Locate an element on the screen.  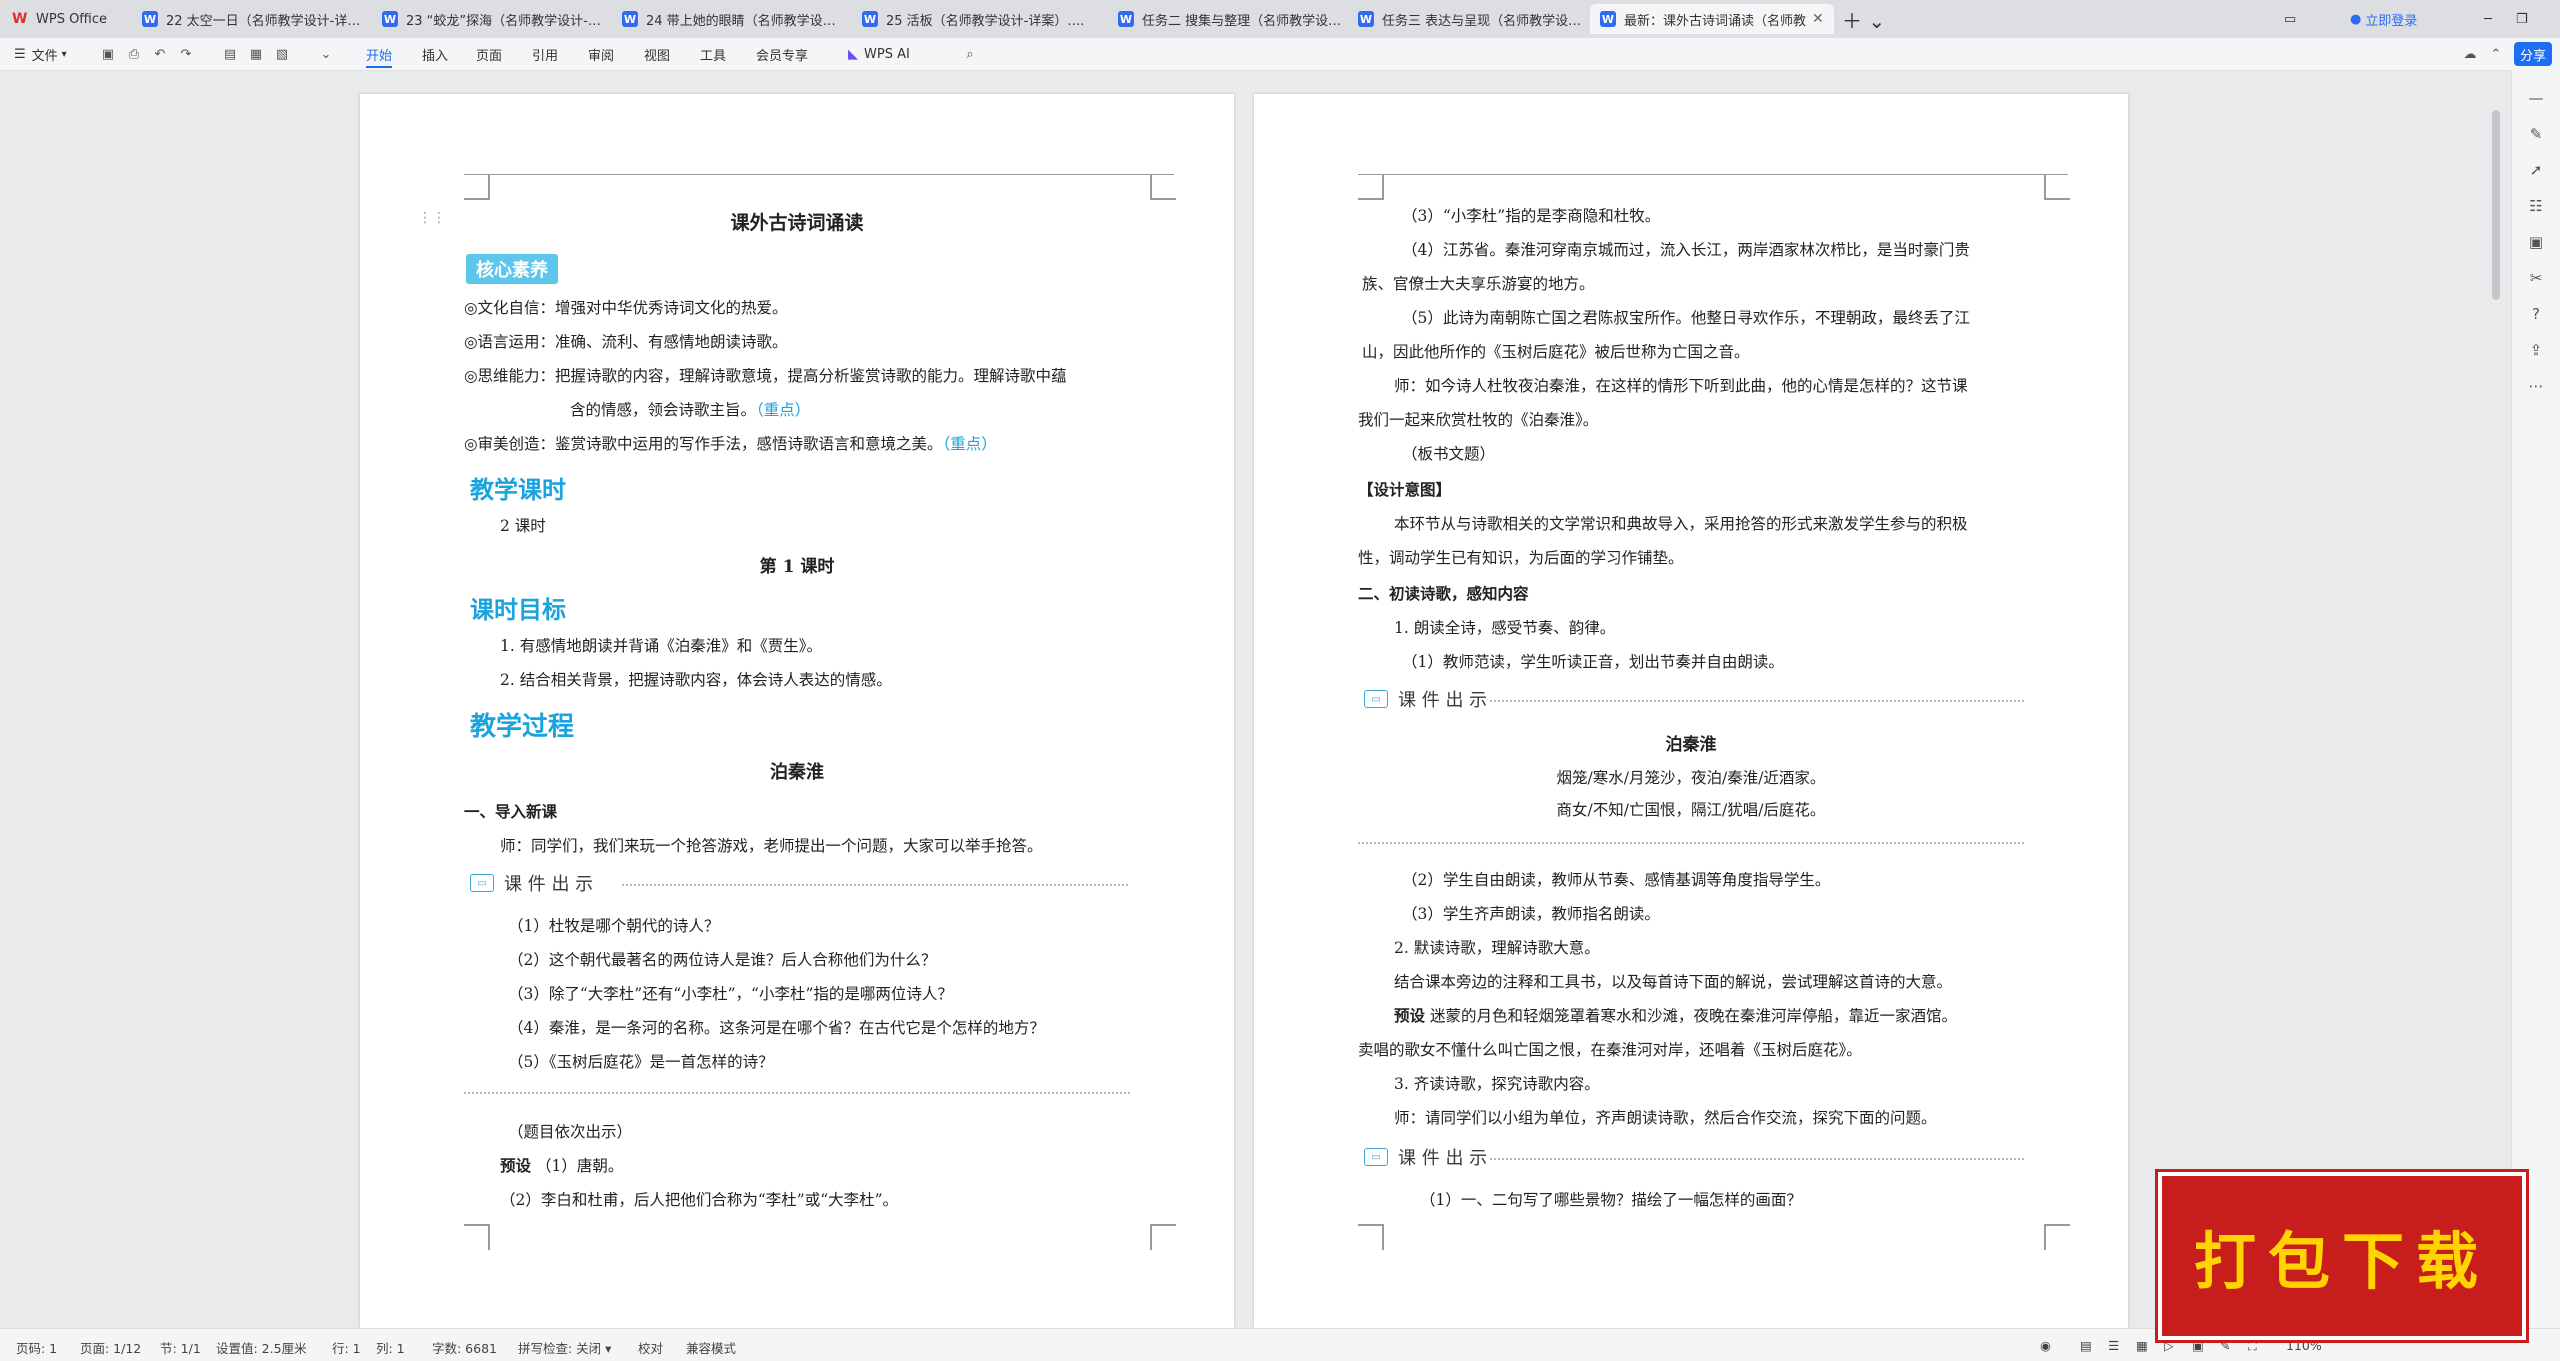
save-icon: ▣ is located at coordinates (108, 54).